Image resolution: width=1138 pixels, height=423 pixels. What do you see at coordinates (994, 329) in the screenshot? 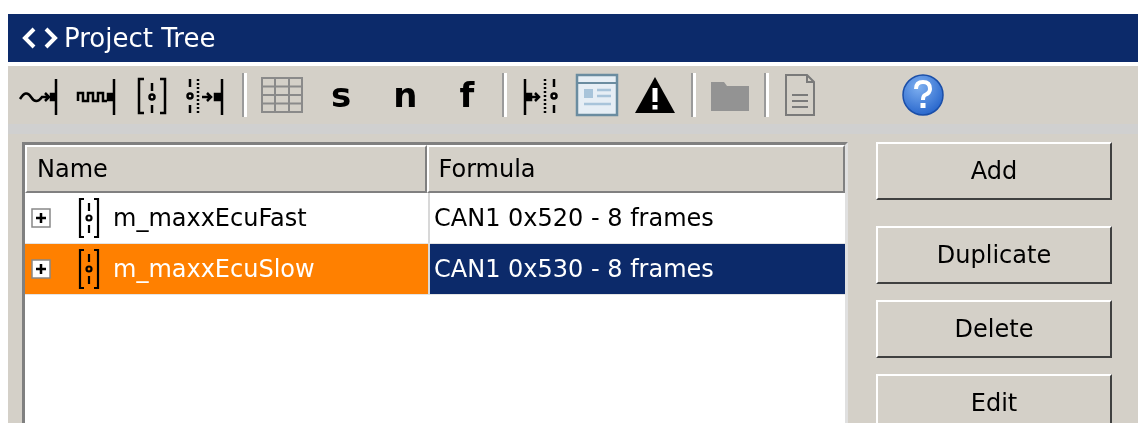
I see `action-button: Delete` at bounding box center [994, 329].